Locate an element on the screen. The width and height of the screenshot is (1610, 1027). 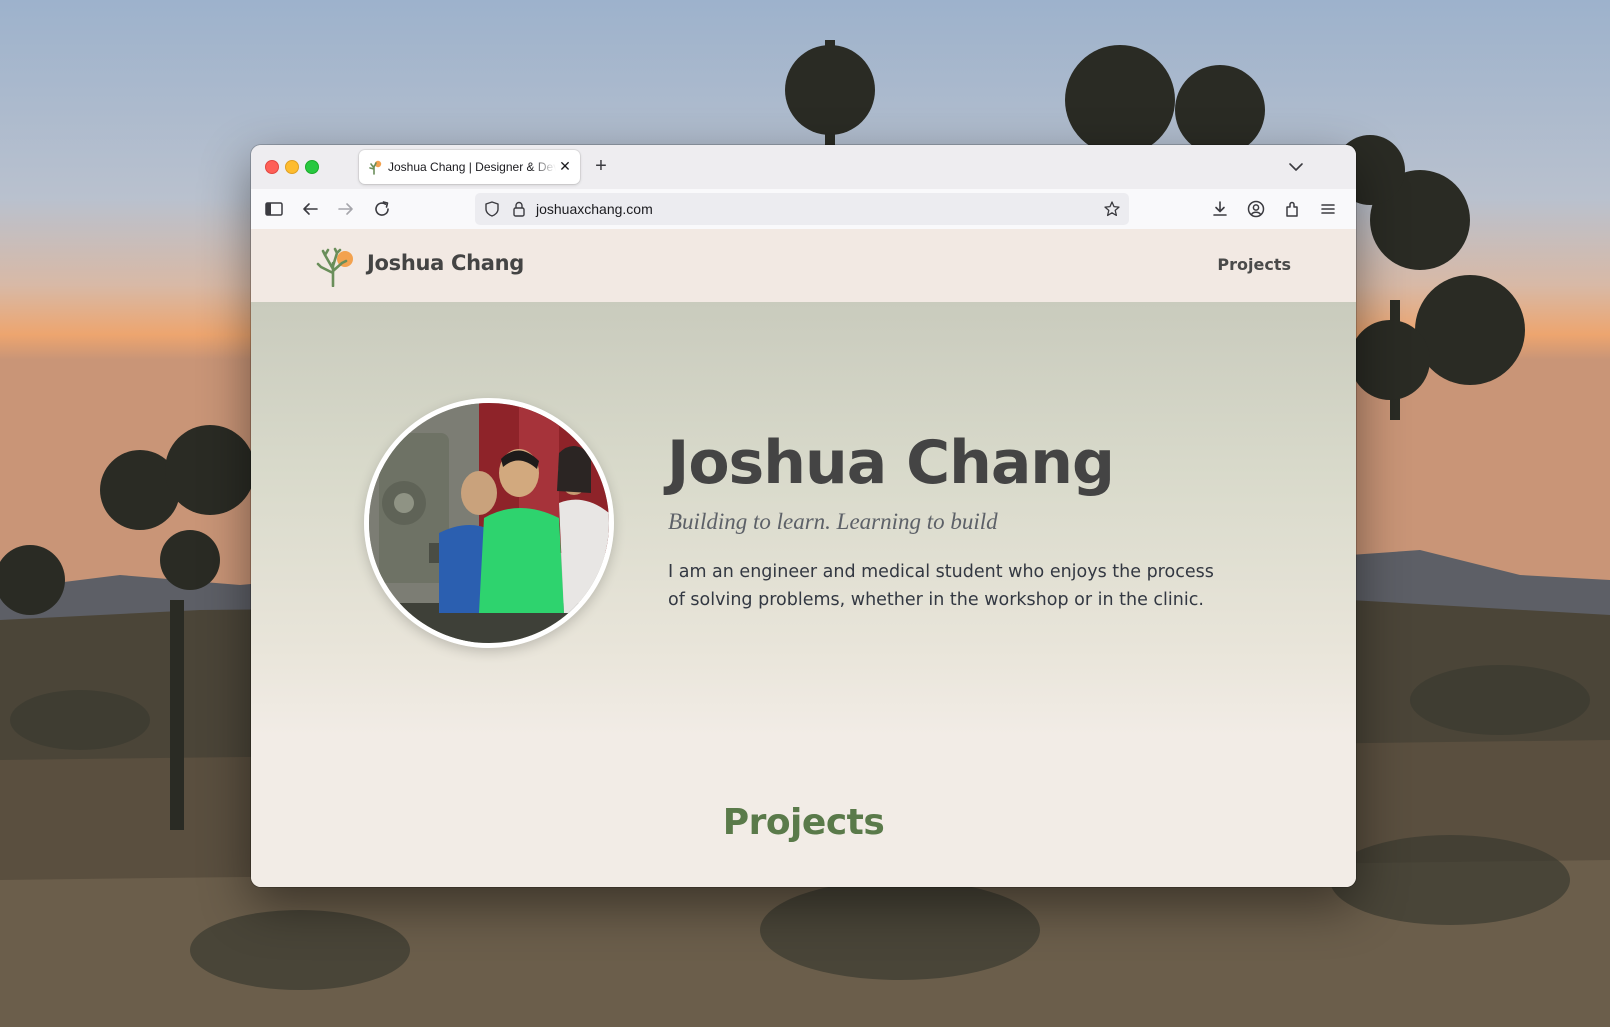
minimize-window-button is located at coordinates (292, 167).